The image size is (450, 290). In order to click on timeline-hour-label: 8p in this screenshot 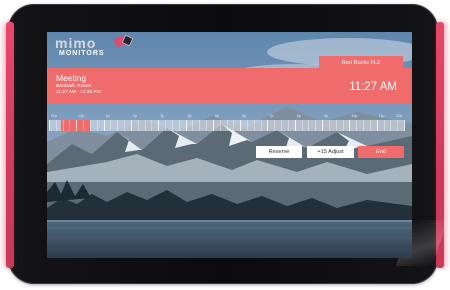, I will do `click(298, 116)`.